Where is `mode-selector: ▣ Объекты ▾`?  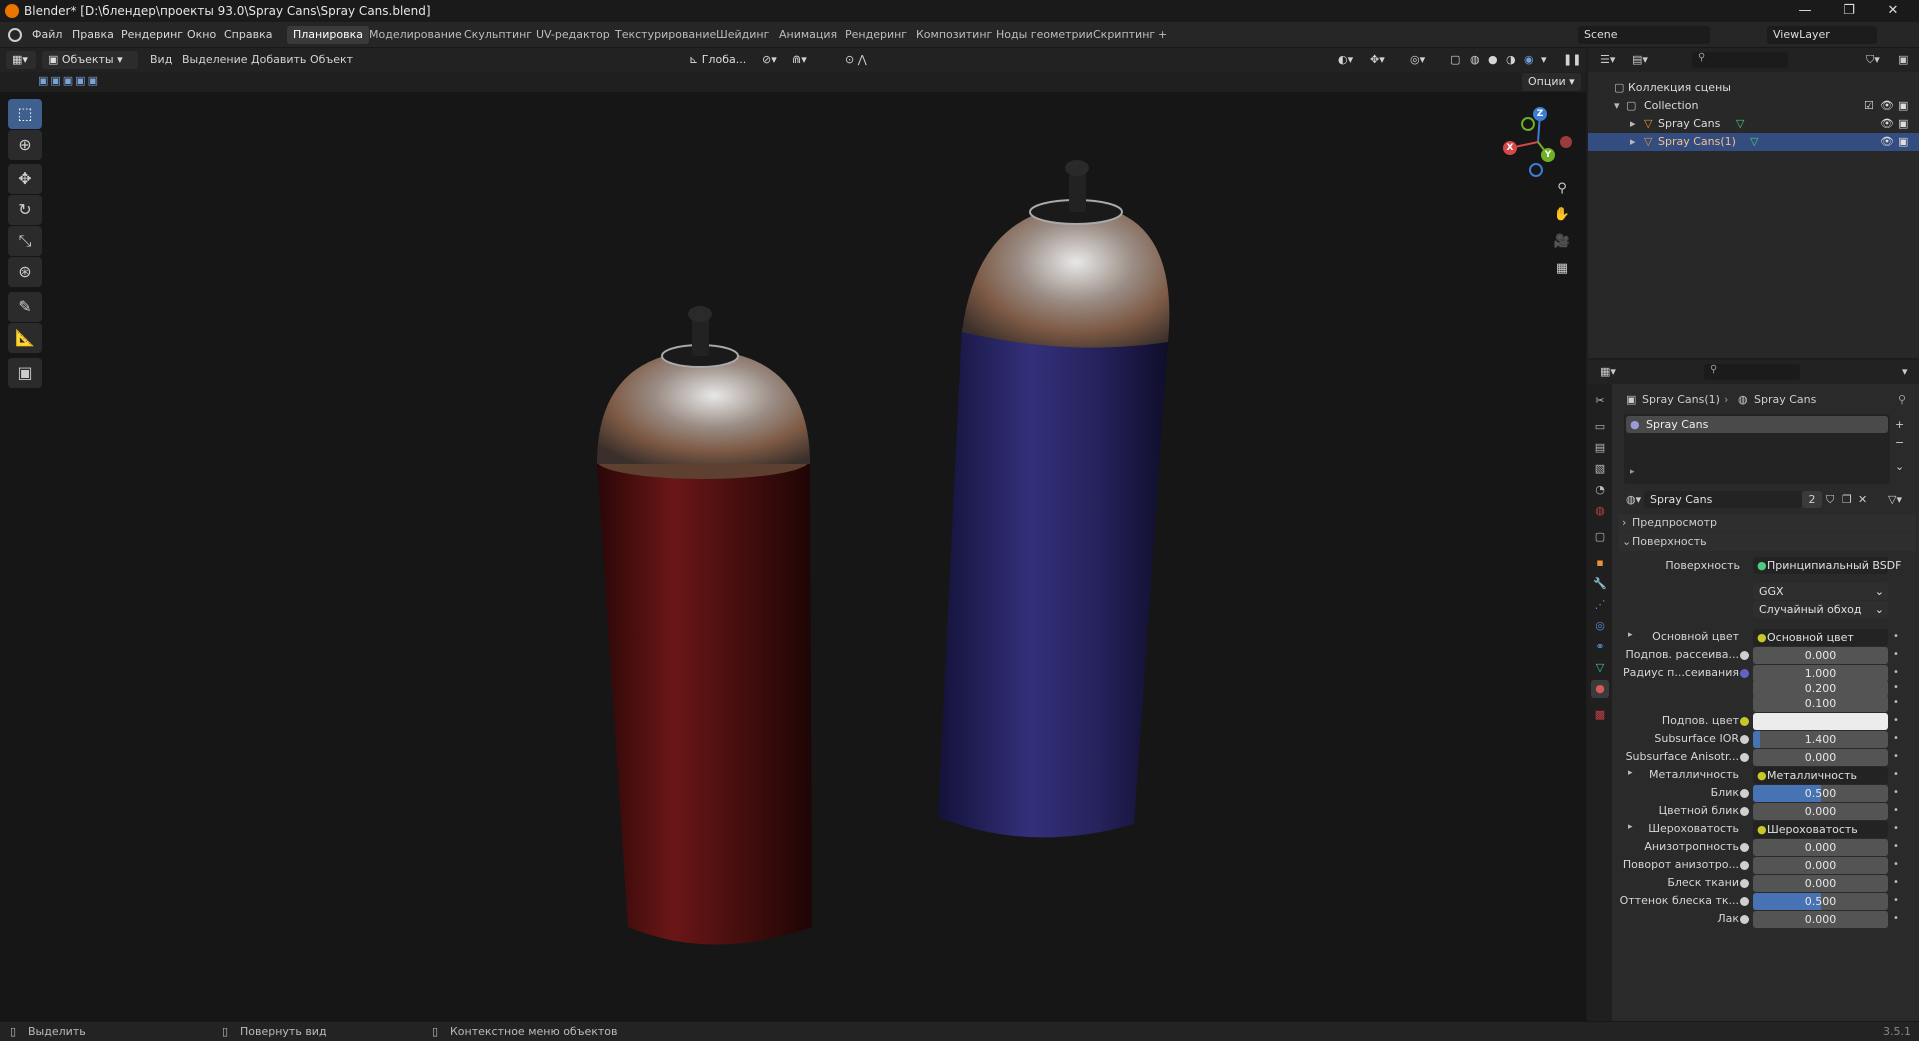 mode-selector: ▣ Объекты ▾ is located at coordinates (90, 60).